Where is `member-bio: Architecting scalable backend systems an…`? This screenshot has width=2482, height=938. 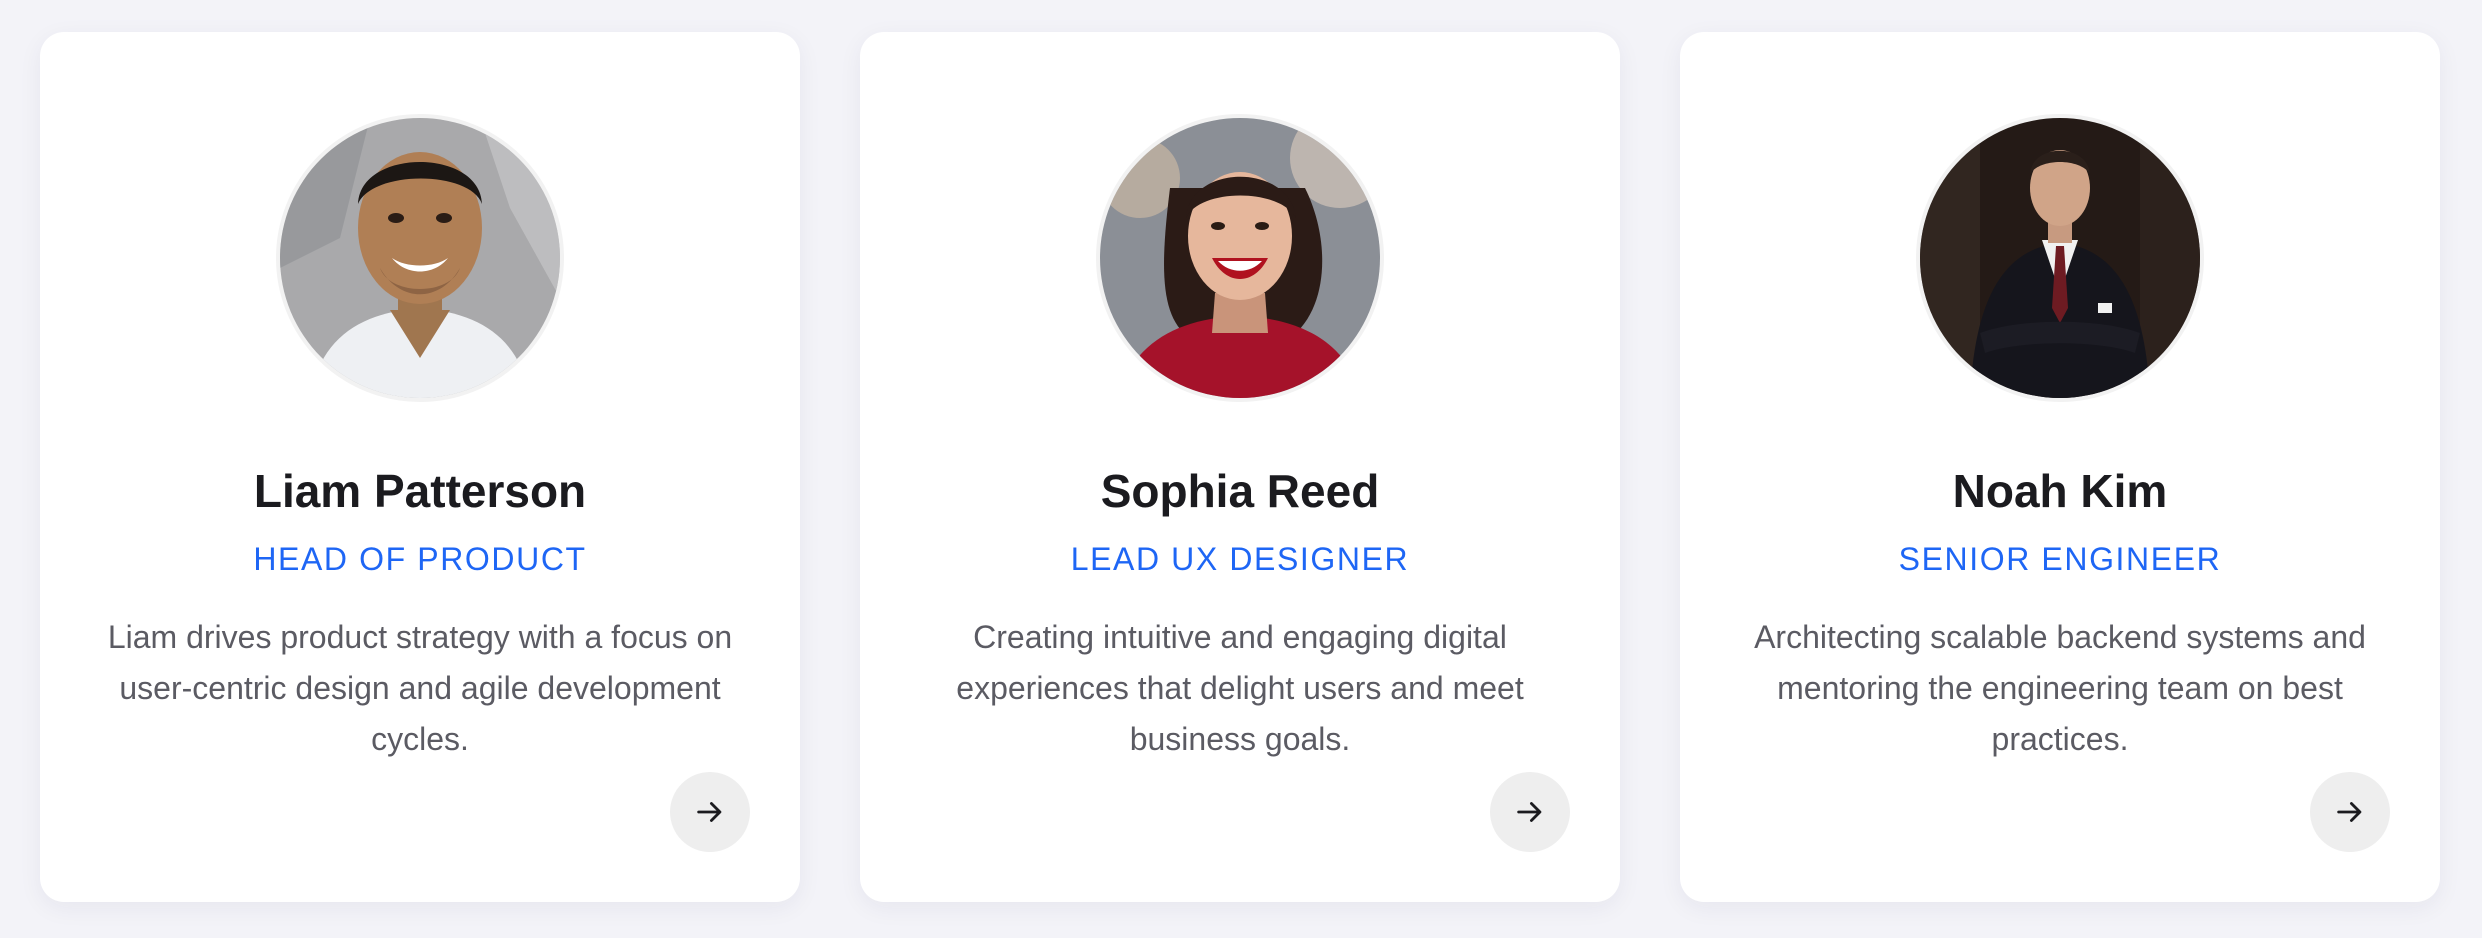
member-bio: Architecting scalable backend systems an… is located at coordinates (2060, 688).